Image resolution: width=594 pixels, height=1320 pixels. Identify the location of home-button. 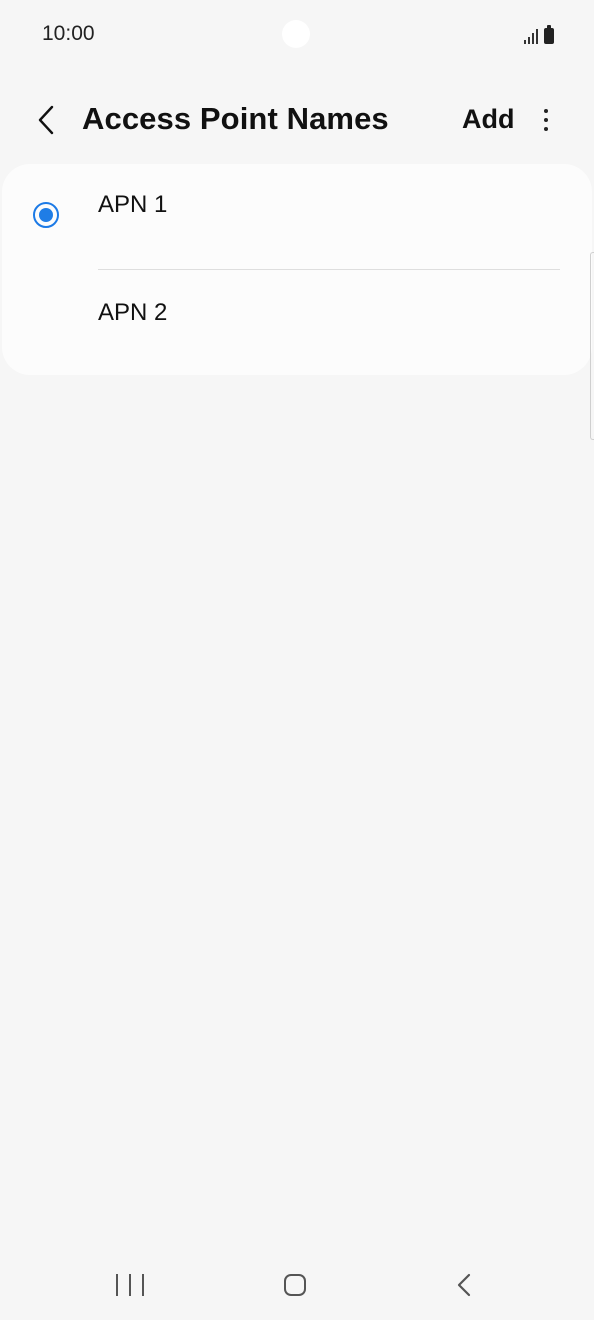
(295, 1285).